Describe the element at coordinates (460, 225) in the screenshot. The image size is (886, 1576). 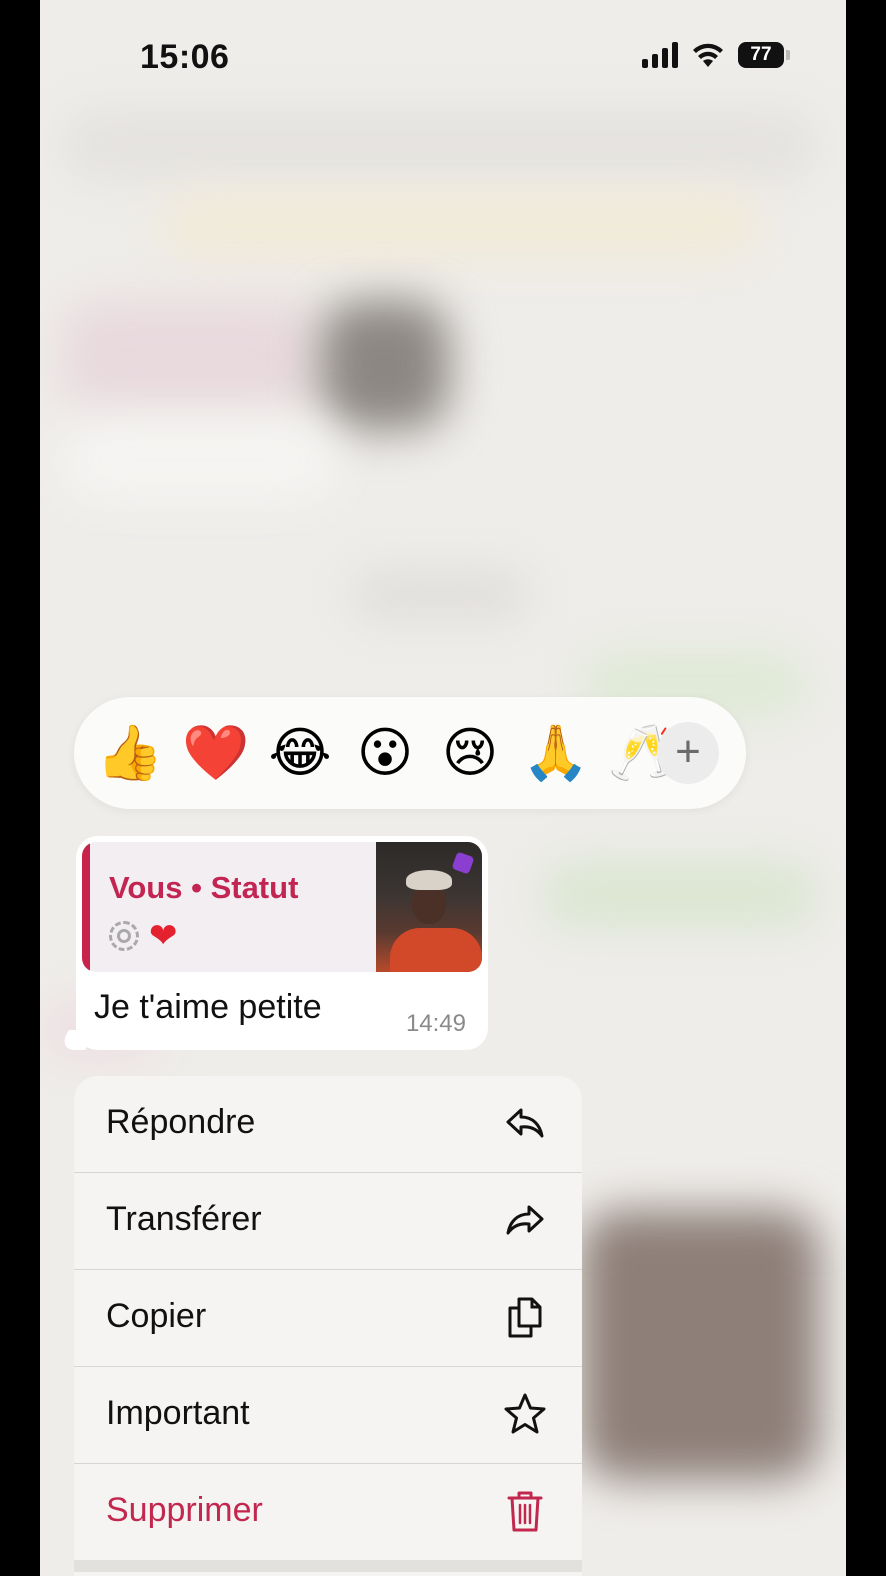
I see `blurred-banner` at that location.